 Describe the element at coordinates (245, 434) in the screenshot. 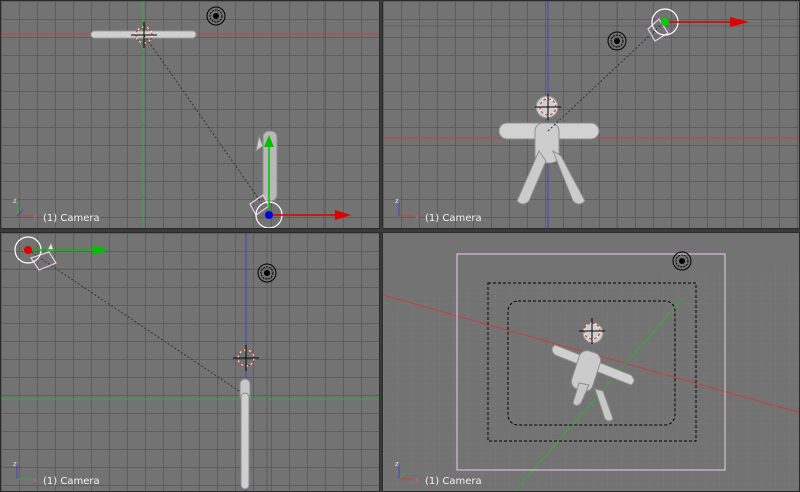

I see `character-mesh-side` at that location.